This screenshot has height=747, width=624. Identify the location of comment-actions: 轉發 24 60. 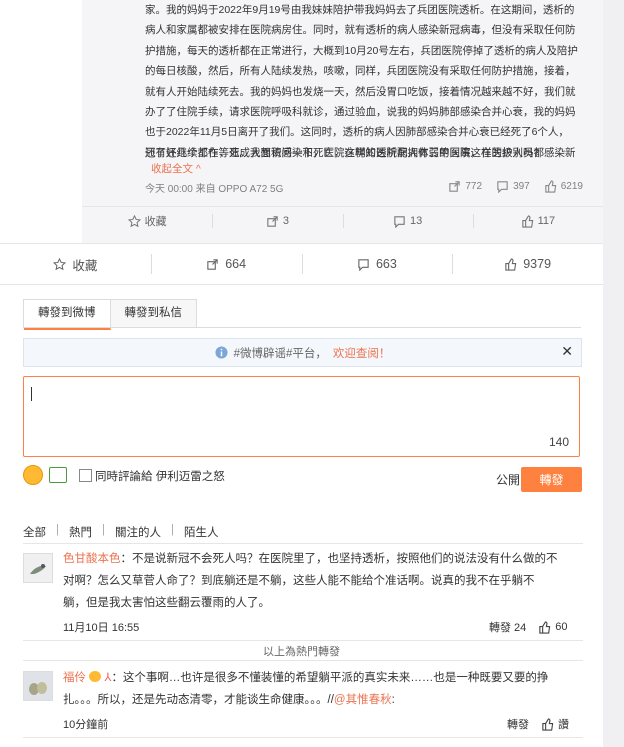
(528, 627).